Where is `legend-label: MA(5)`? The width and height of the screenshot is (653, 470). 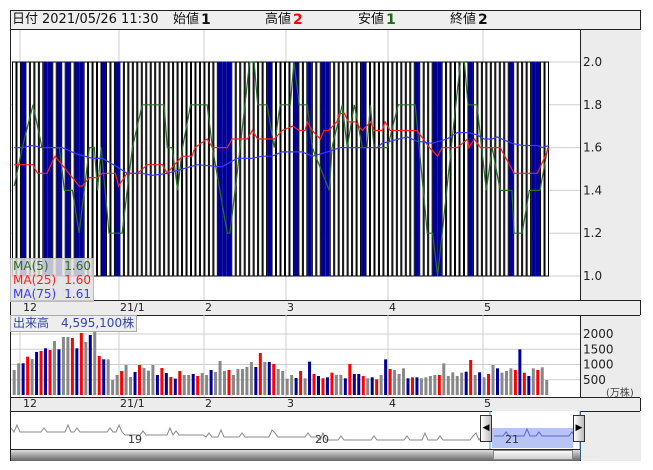 legend-label: MA(5) is located at coordinates (31, 266).